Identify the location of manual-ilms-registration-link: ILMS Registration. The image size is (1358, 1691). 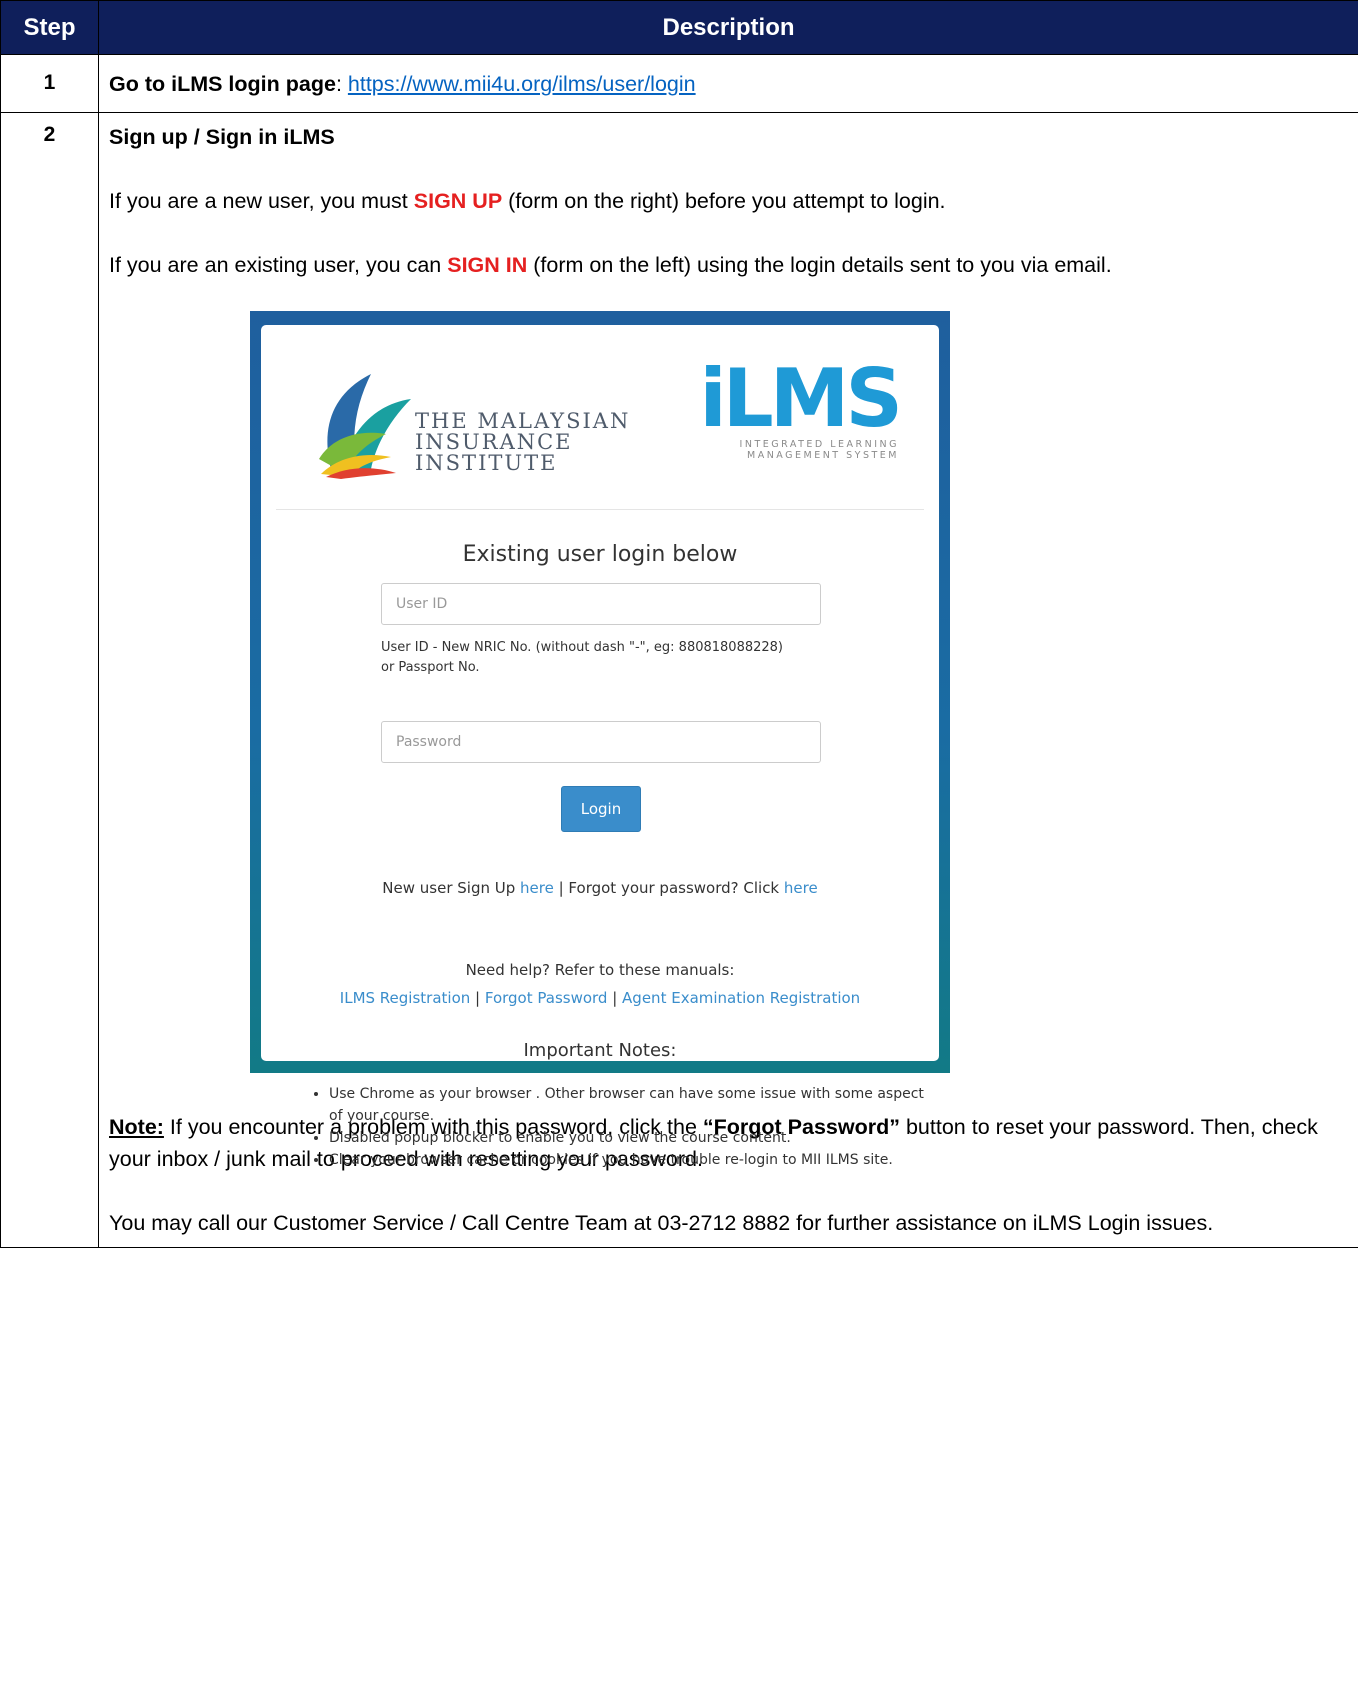
(405, 998).